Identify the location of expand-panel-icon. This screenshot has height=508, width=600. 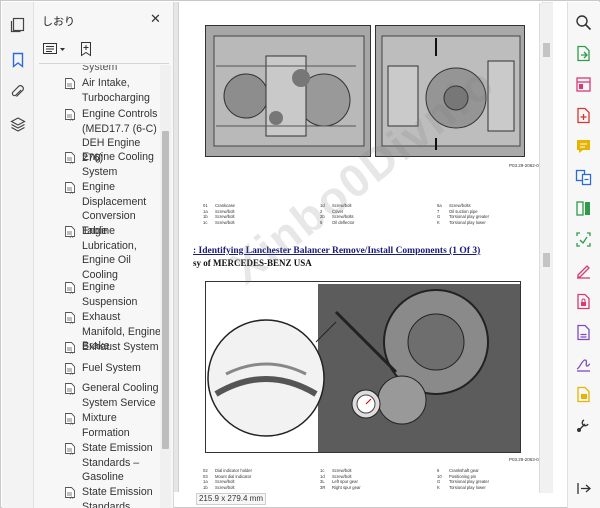
(583, 488).